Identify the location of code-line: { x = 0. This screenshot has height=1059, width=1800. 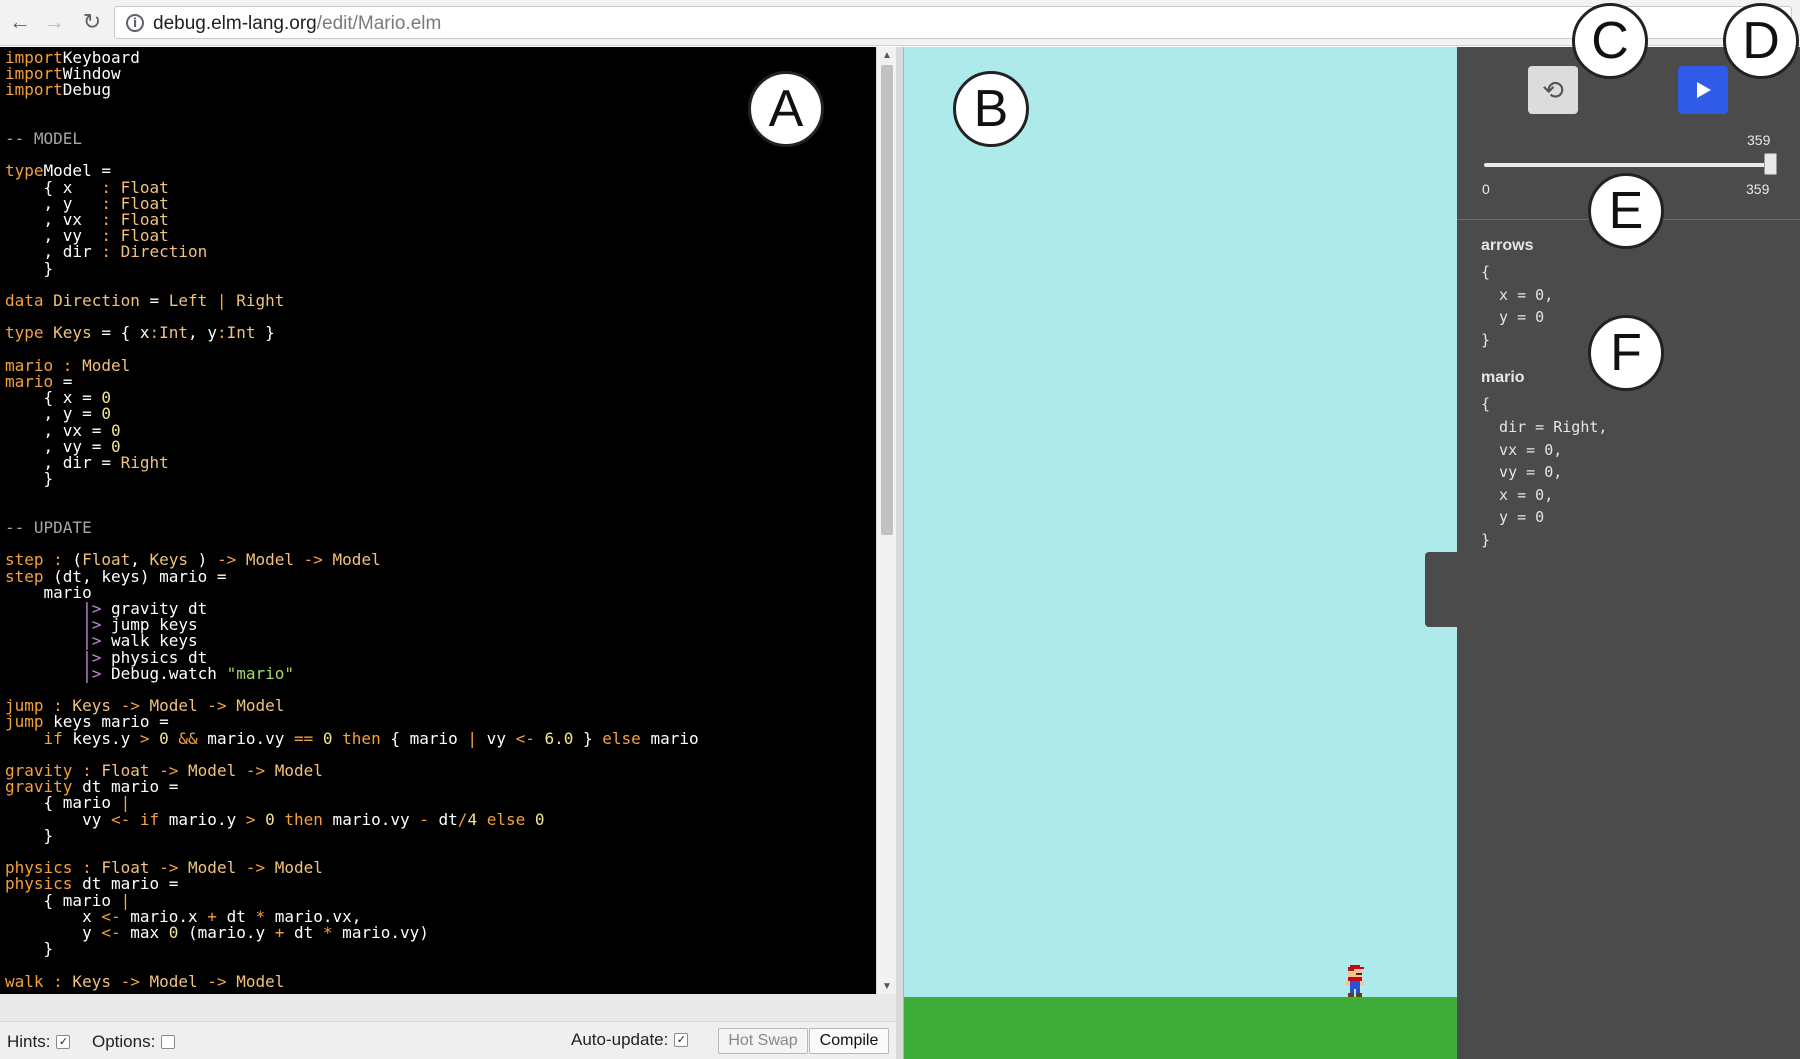
(440, 398).